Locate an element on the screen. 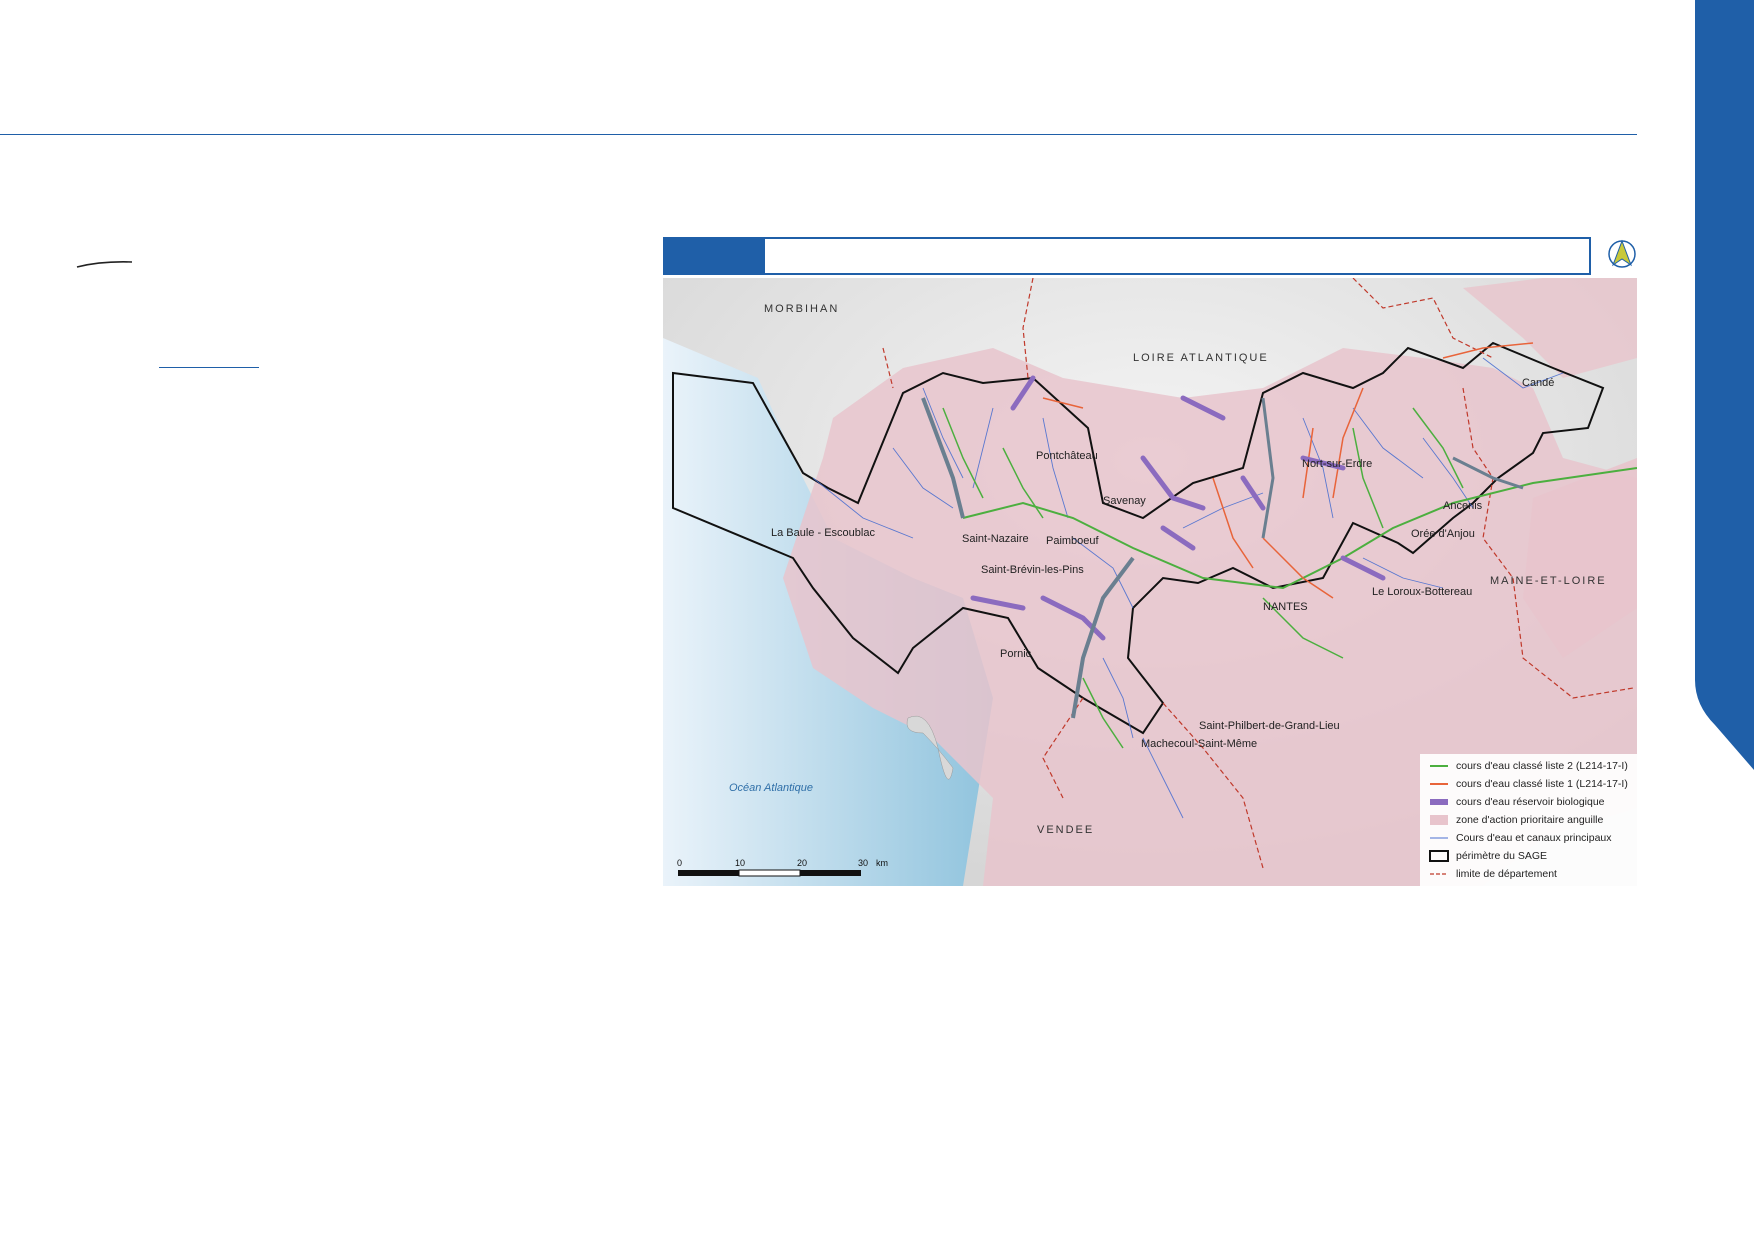  town-label: Pornic is located at coordinates (1016, 654).